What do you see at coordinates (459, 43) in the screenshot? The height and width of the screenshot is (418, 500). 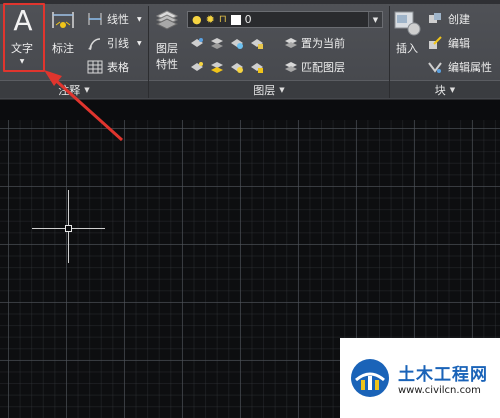 I see `edit-block-label: 编辑` at bounding box center [459, 43].